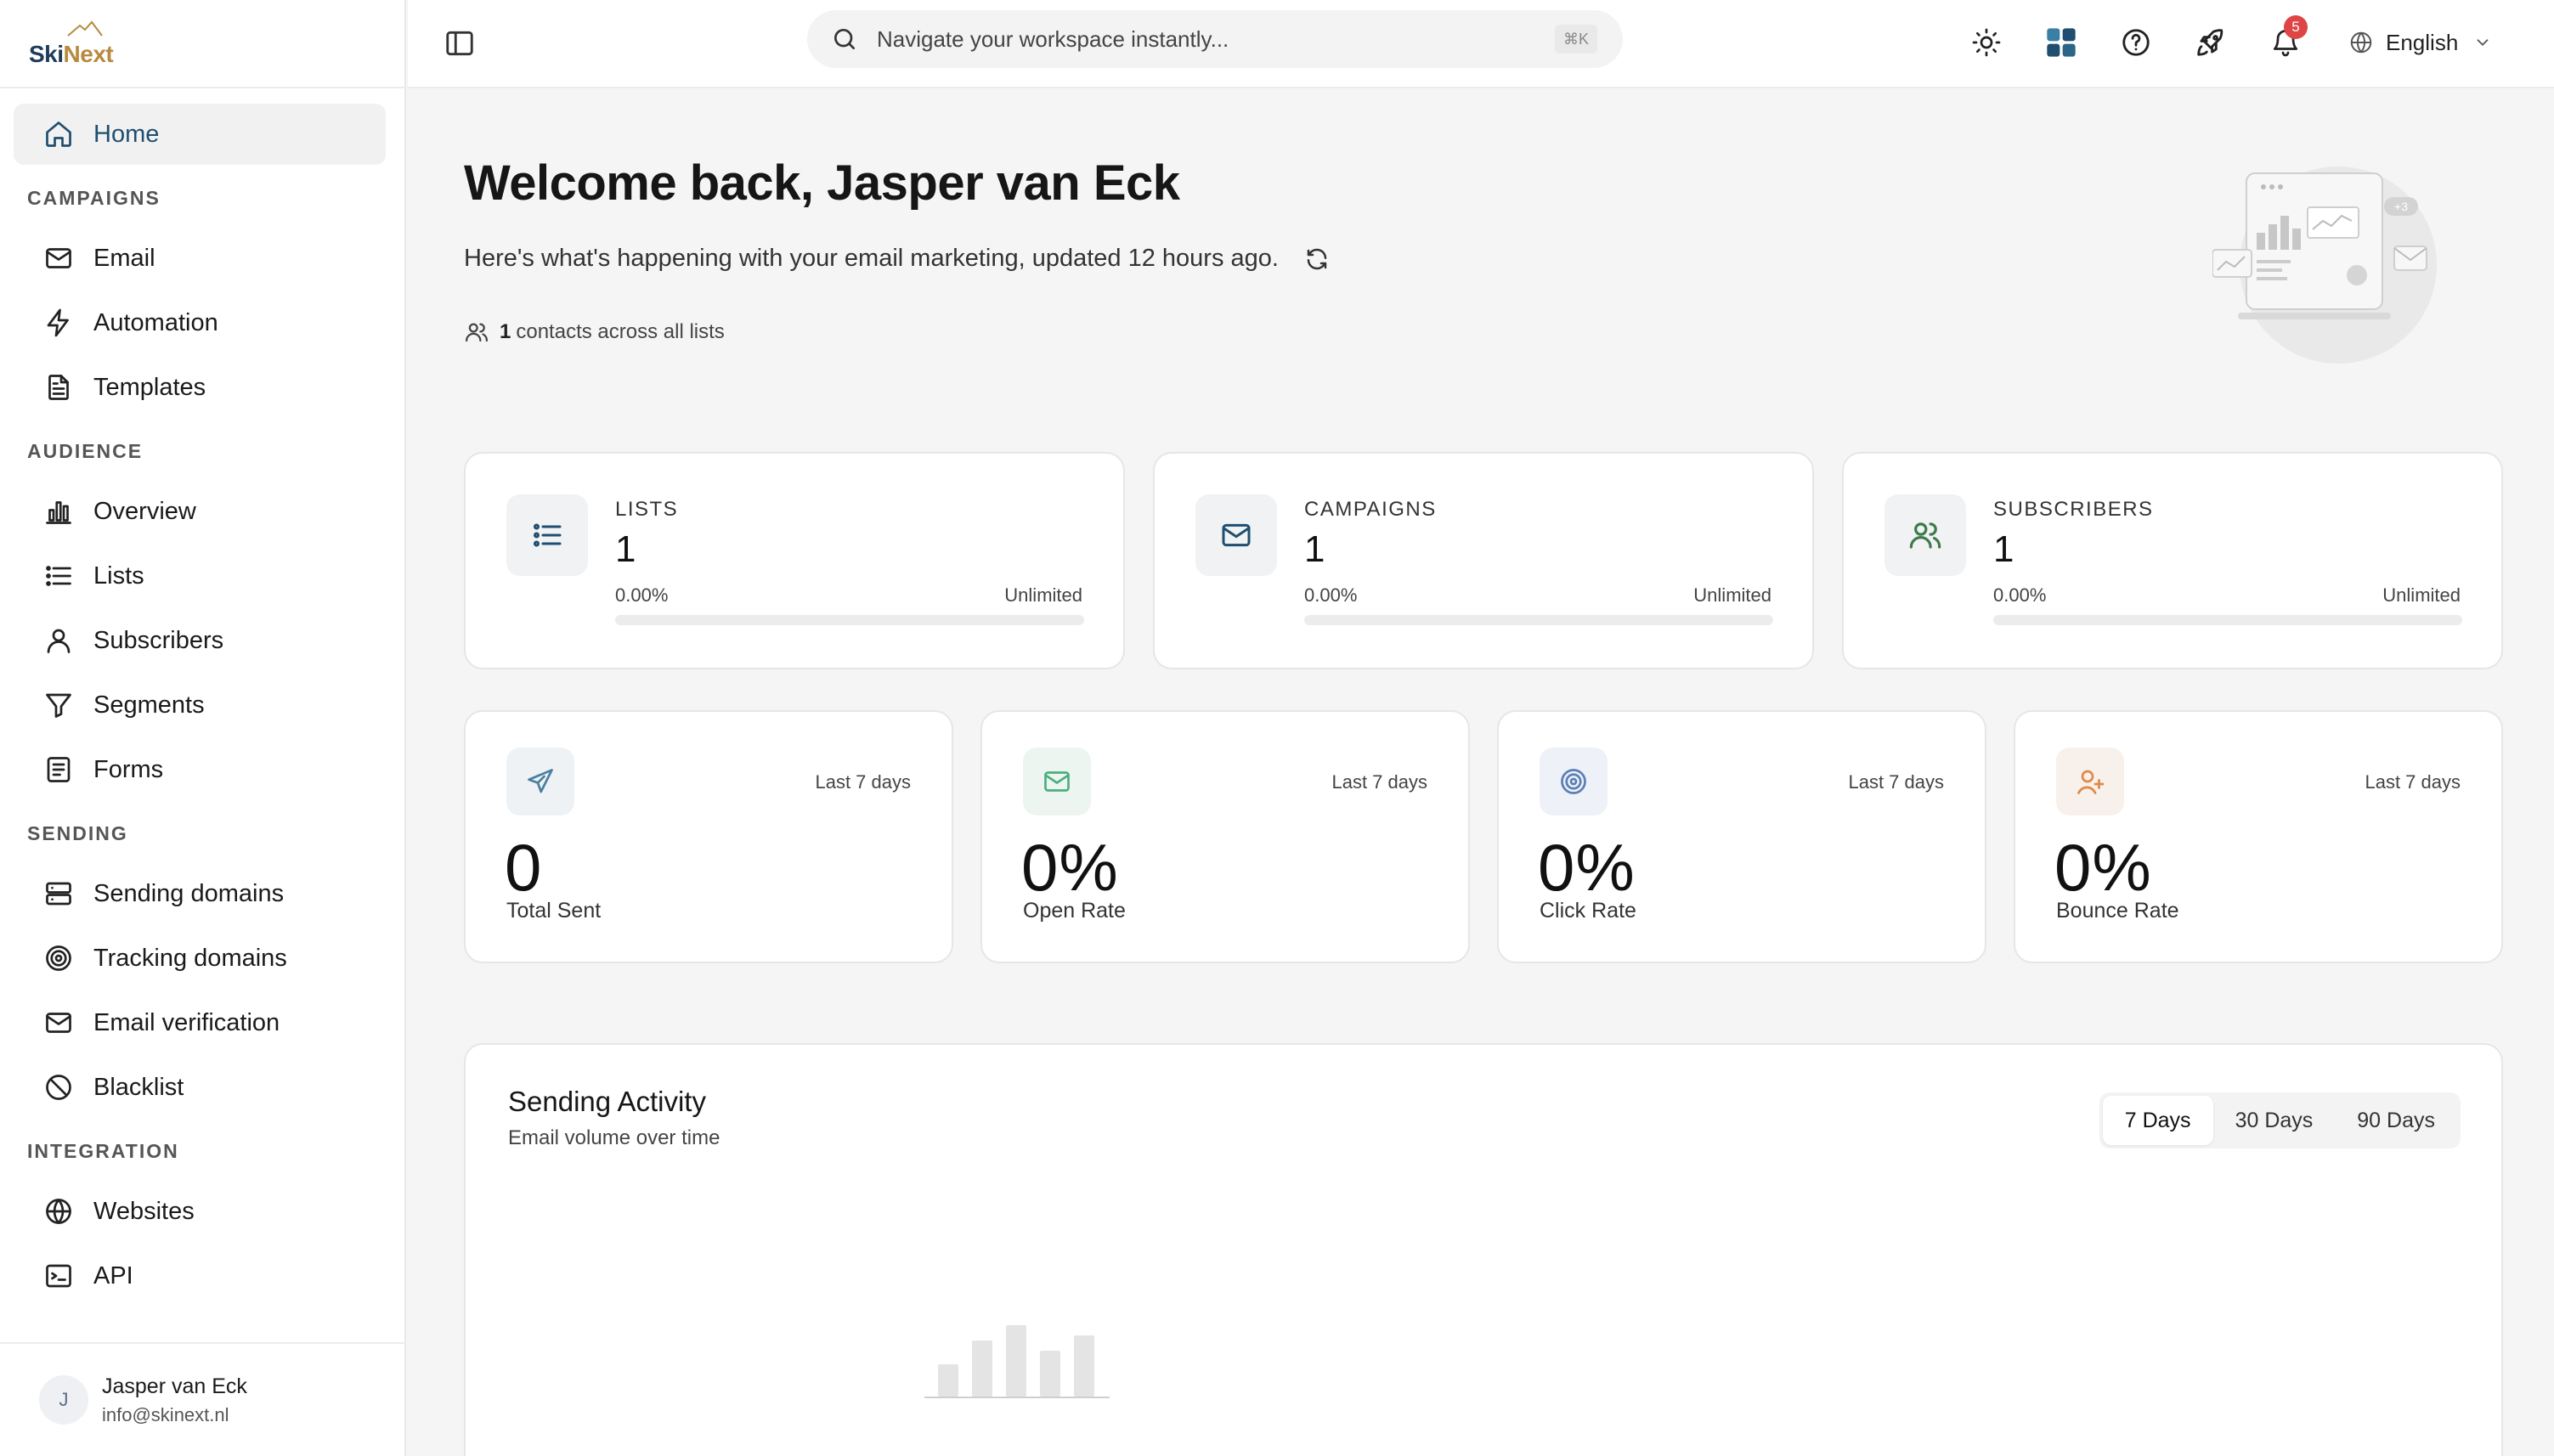 Image resolution: width=2554 pixels, height=1456 pixels. What do you see at coordinates (200, 512) in the screenshot?
I see `sidebar-item-overview: Overview` at bounding box center [200, 512].